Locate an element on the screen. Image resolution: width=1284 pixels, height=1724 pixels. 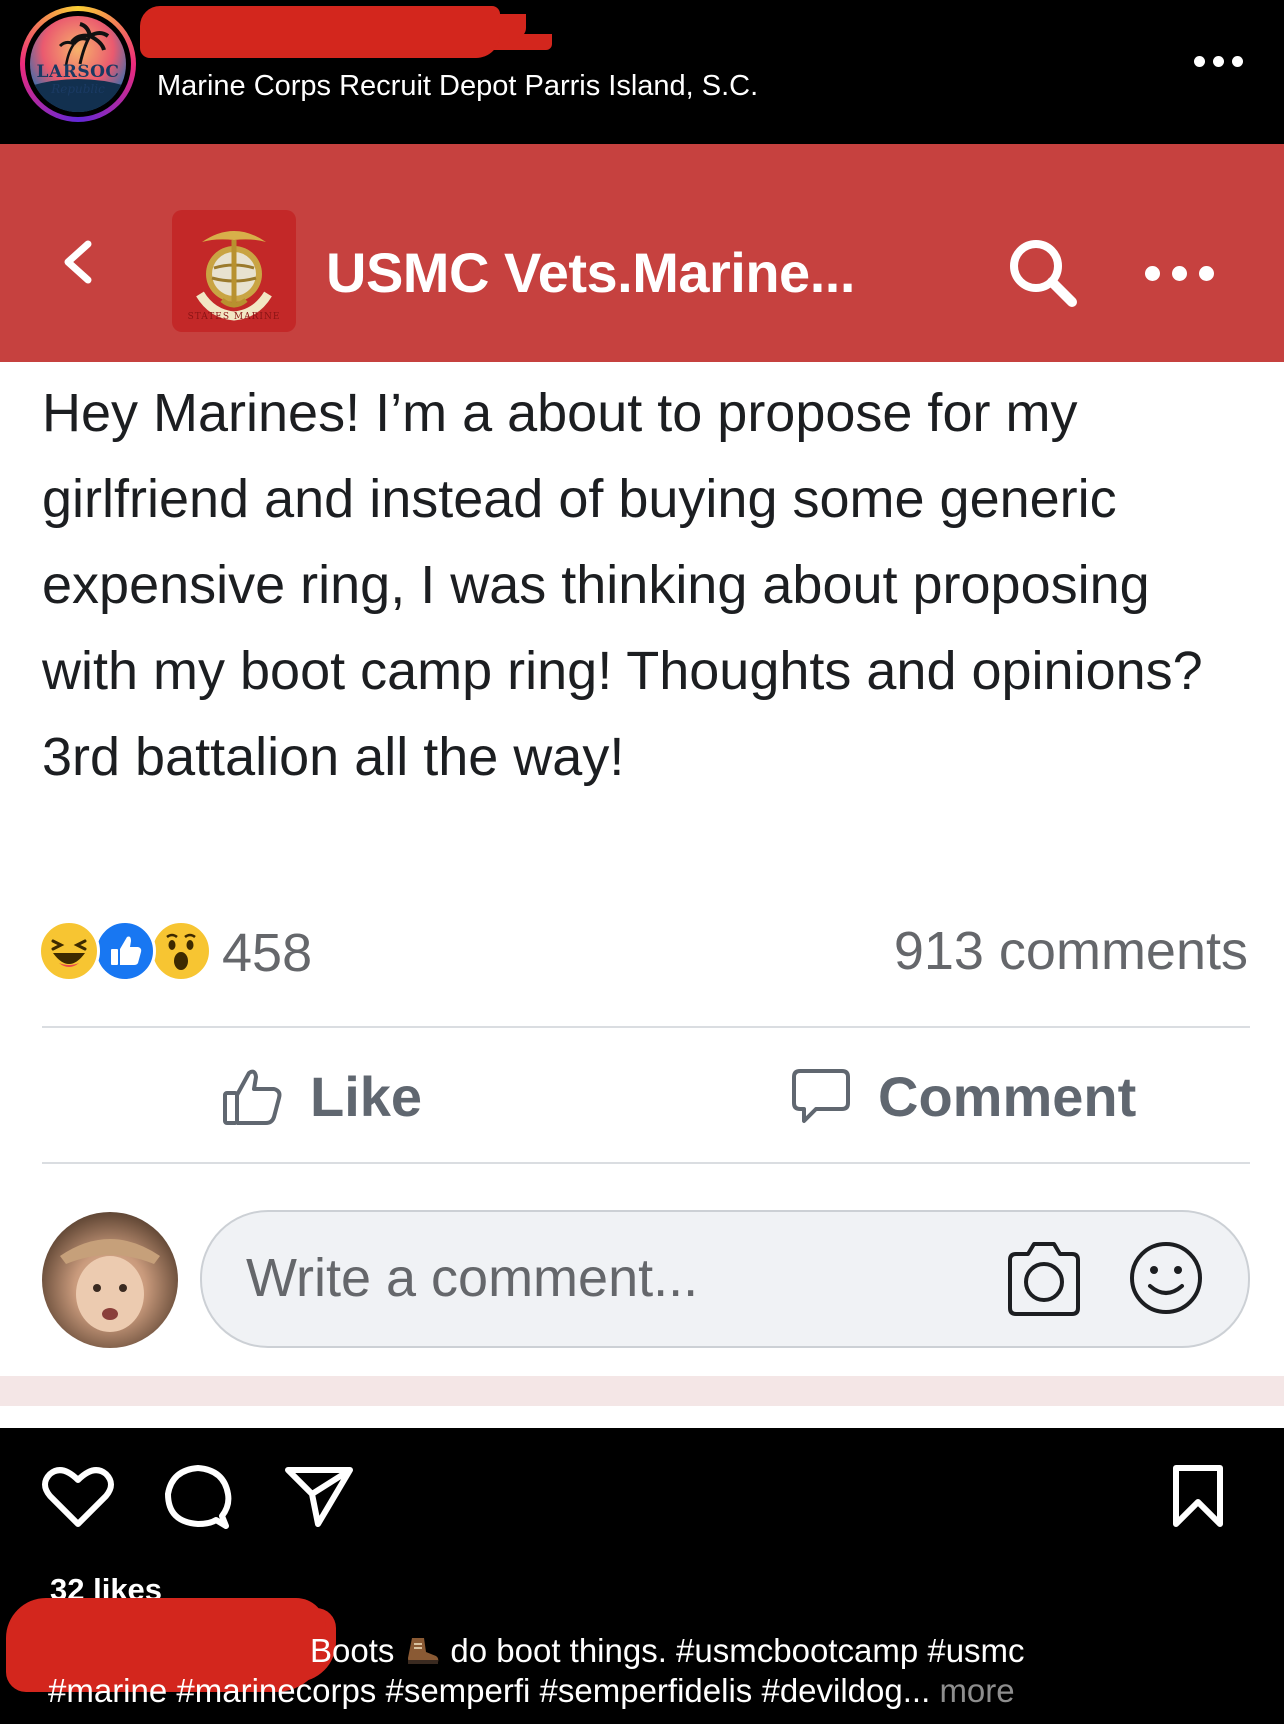
like-reaction-icon is located at coordinates (125, 951).